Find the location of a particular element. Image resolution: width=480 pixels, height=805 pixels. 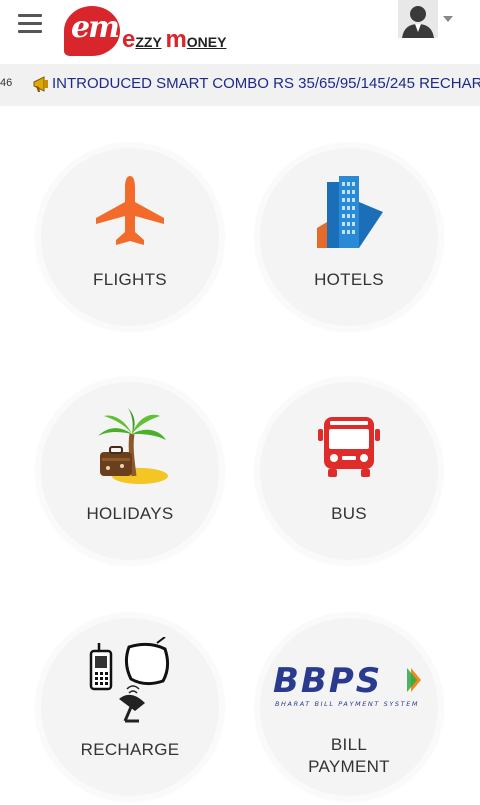

palm-tree-icon is located at coordinates (130, 446).